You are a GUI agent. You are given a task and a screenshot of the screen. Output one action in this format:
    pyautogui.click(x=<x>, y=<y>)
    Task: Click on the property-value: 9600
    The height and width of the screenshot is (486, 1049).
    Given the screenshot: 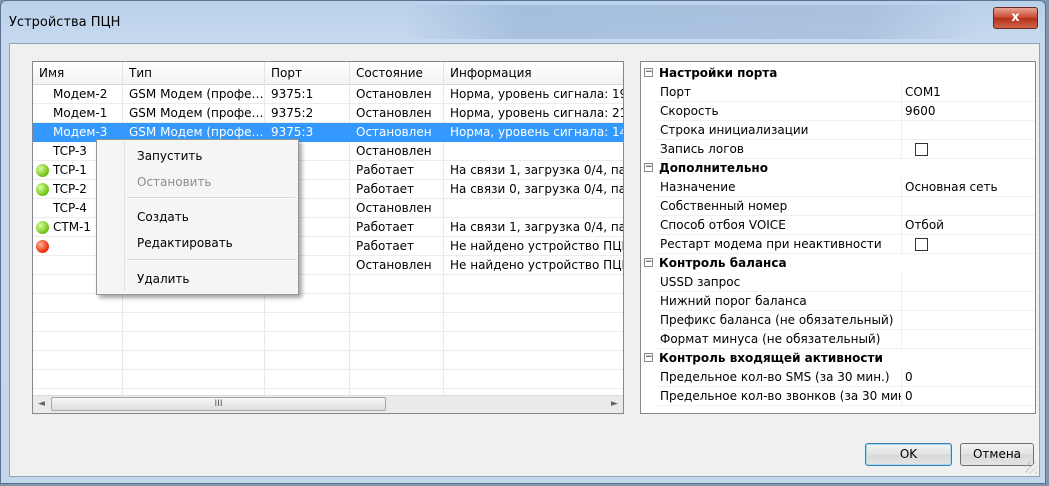 What is the action you would take?
    pyautogui.click(x=969, y=111)
    